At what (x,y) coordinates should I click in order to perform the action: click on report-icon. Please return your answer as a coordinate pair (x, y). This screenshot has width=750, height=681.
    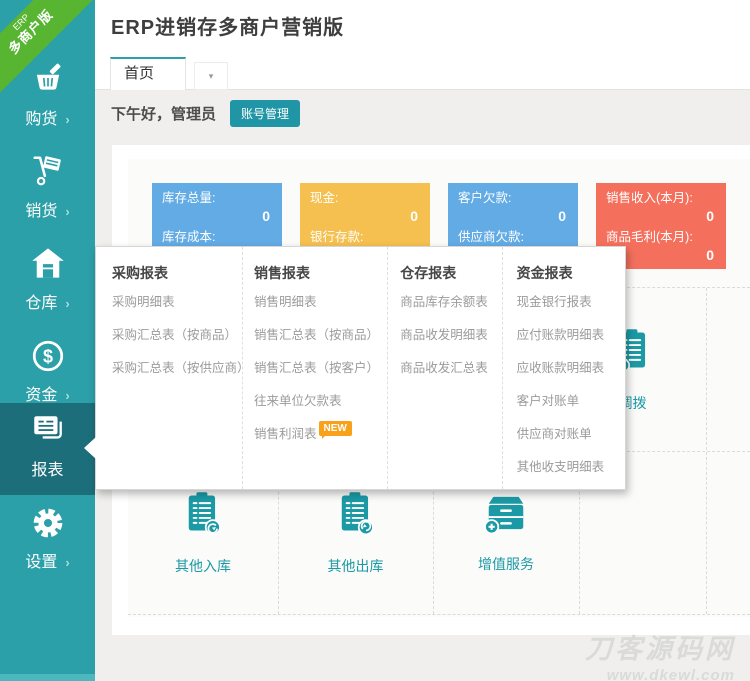
    Looking at the image, I should click on (47, 430).